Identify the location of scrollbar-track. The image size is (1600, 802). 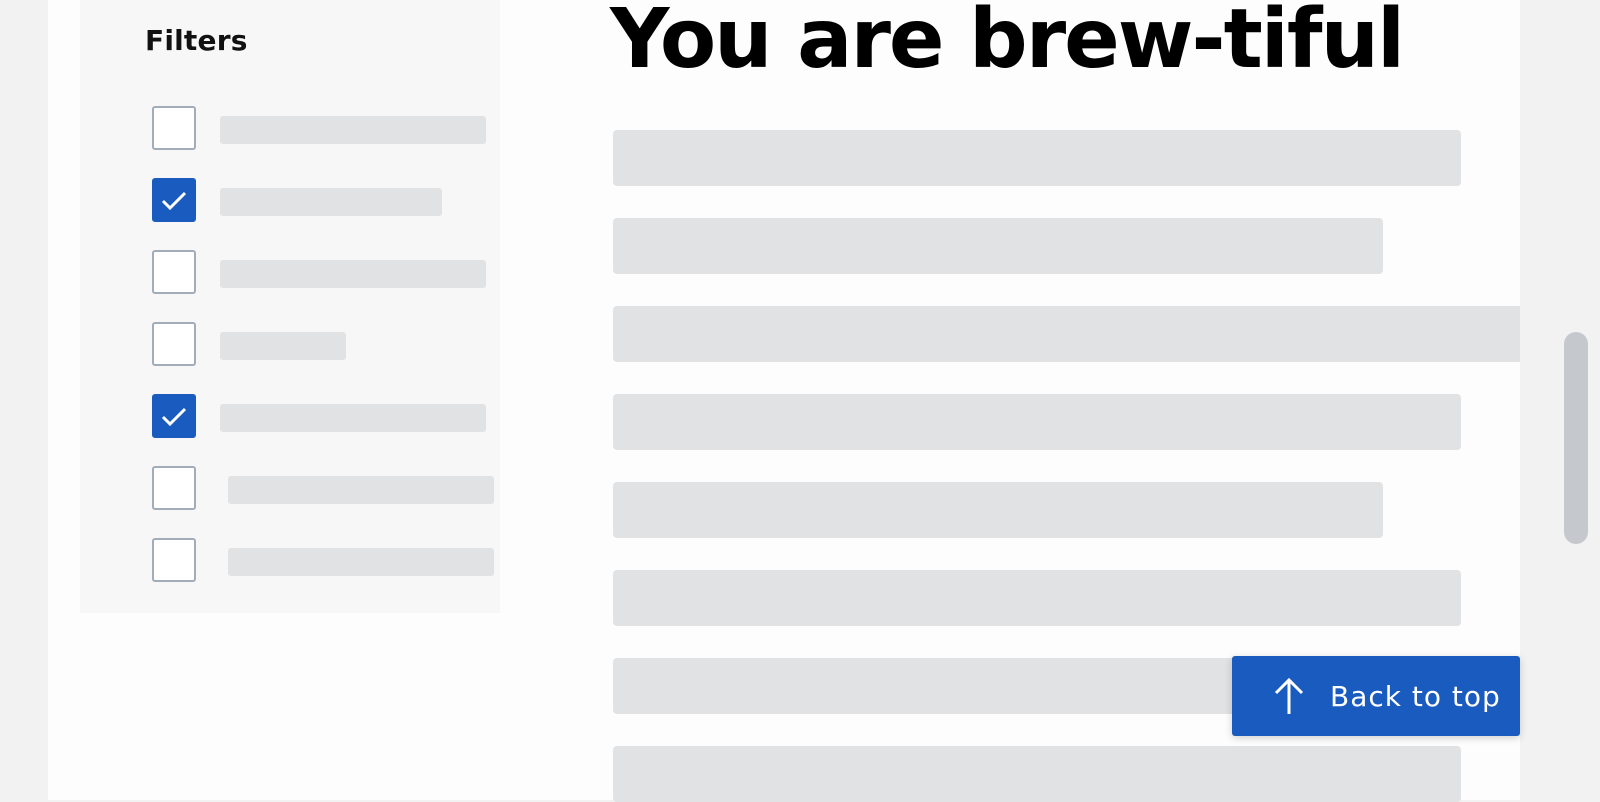
(1560, 400).